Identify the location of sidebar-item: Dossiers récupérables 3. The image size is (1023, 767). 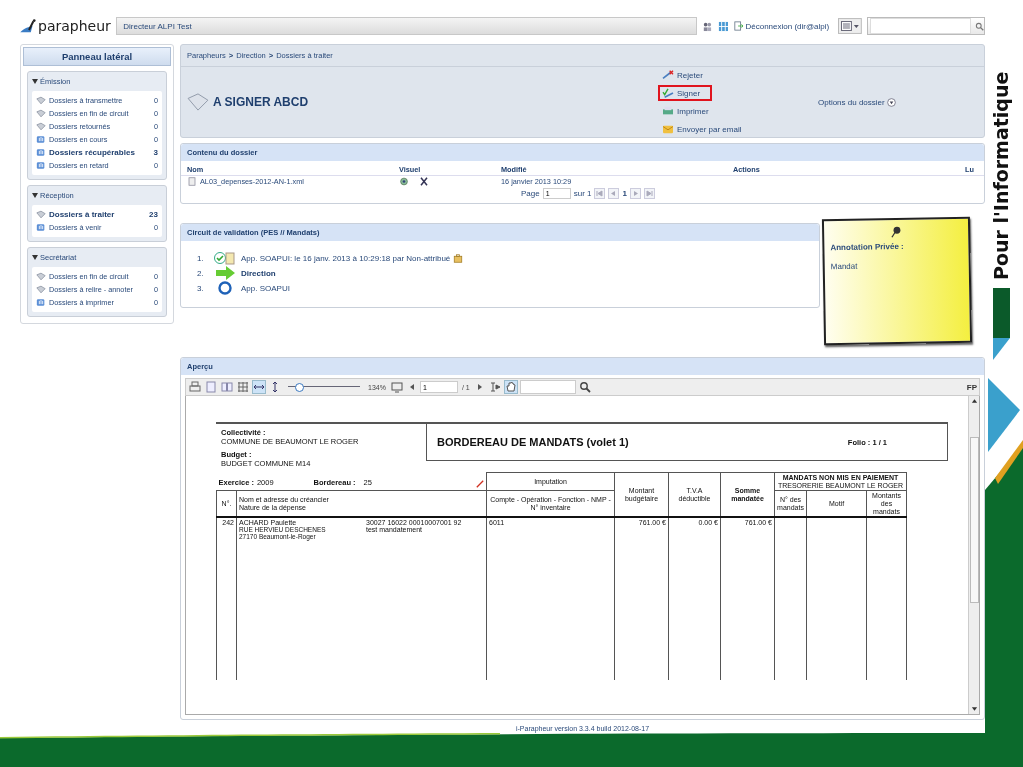
(97, 152).